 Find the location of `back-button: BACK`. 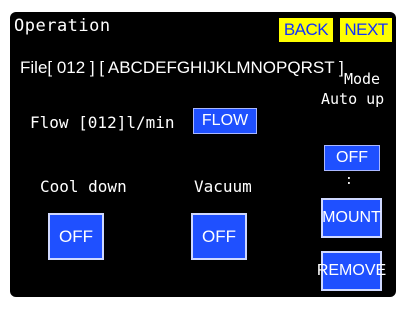

back-button: BACK is located at coordinates (306, 30).